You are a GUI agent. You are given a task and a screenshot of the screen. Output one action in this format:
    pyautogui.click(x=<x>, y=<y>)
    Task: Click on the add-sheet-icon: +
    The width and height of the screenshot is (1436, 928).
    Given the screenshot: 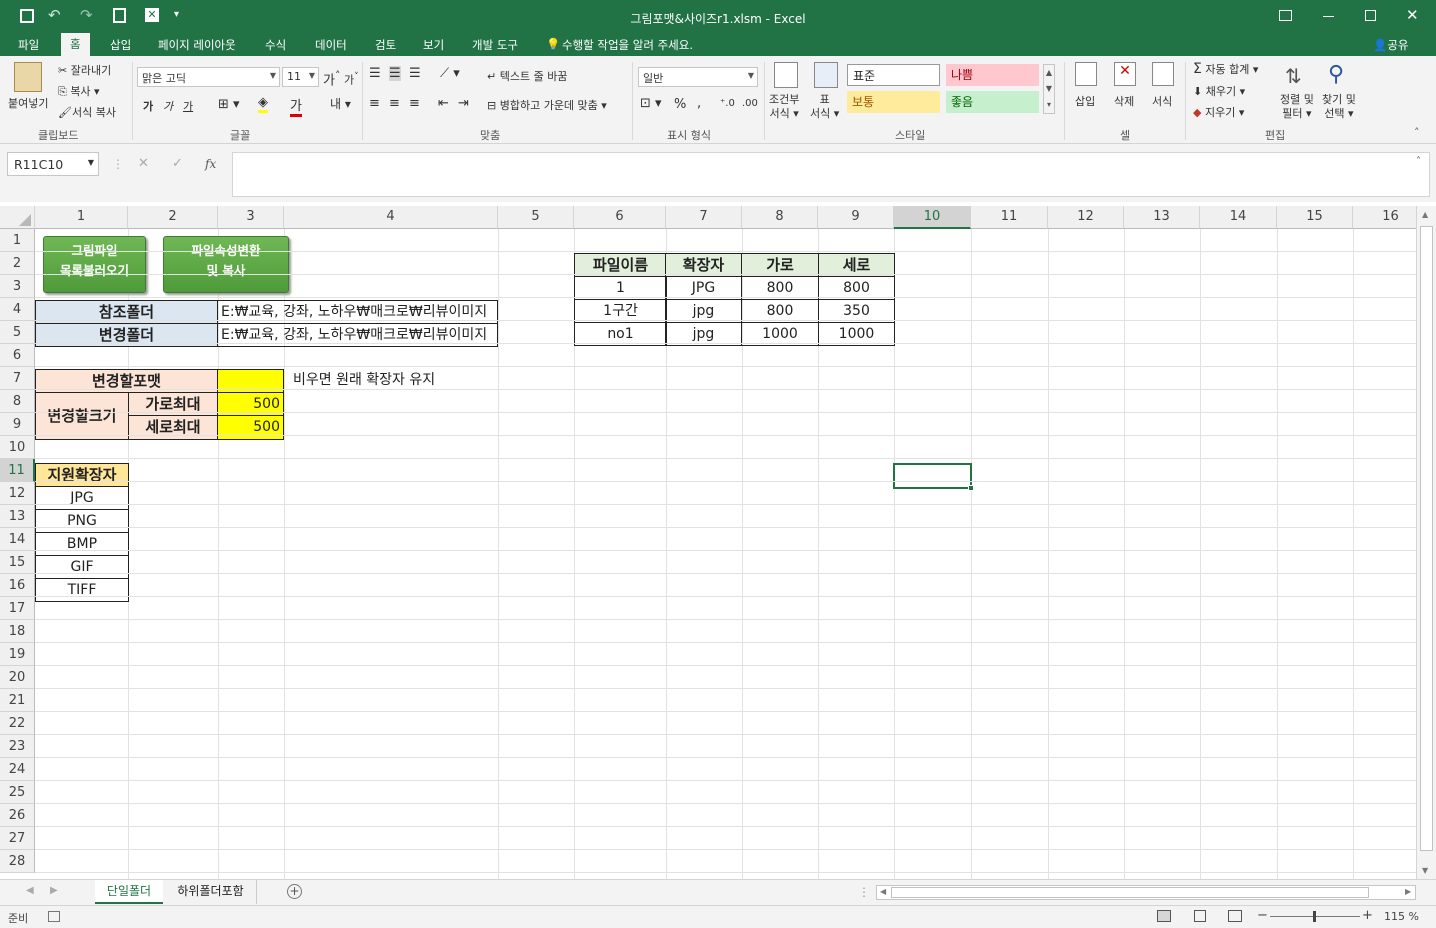 What is the action you would take?
    pyautogui.click(x=294, y=891)
    